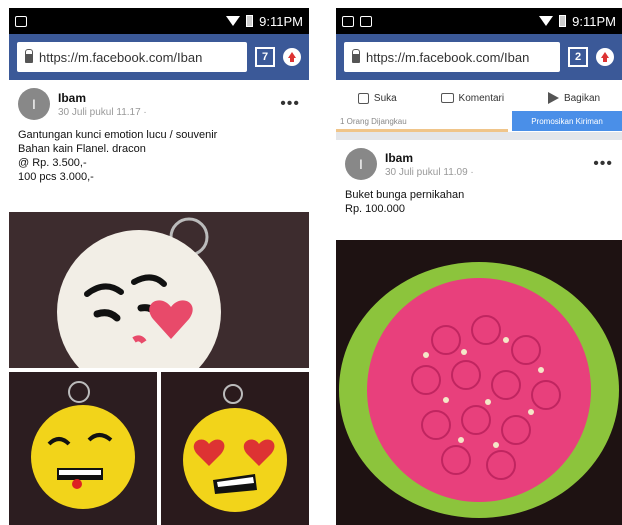 This screenshot has height=525, width=622. I want to click on post-header: I Ibam 30 Juli pukul 11.09 · •••, so click(479, 164).